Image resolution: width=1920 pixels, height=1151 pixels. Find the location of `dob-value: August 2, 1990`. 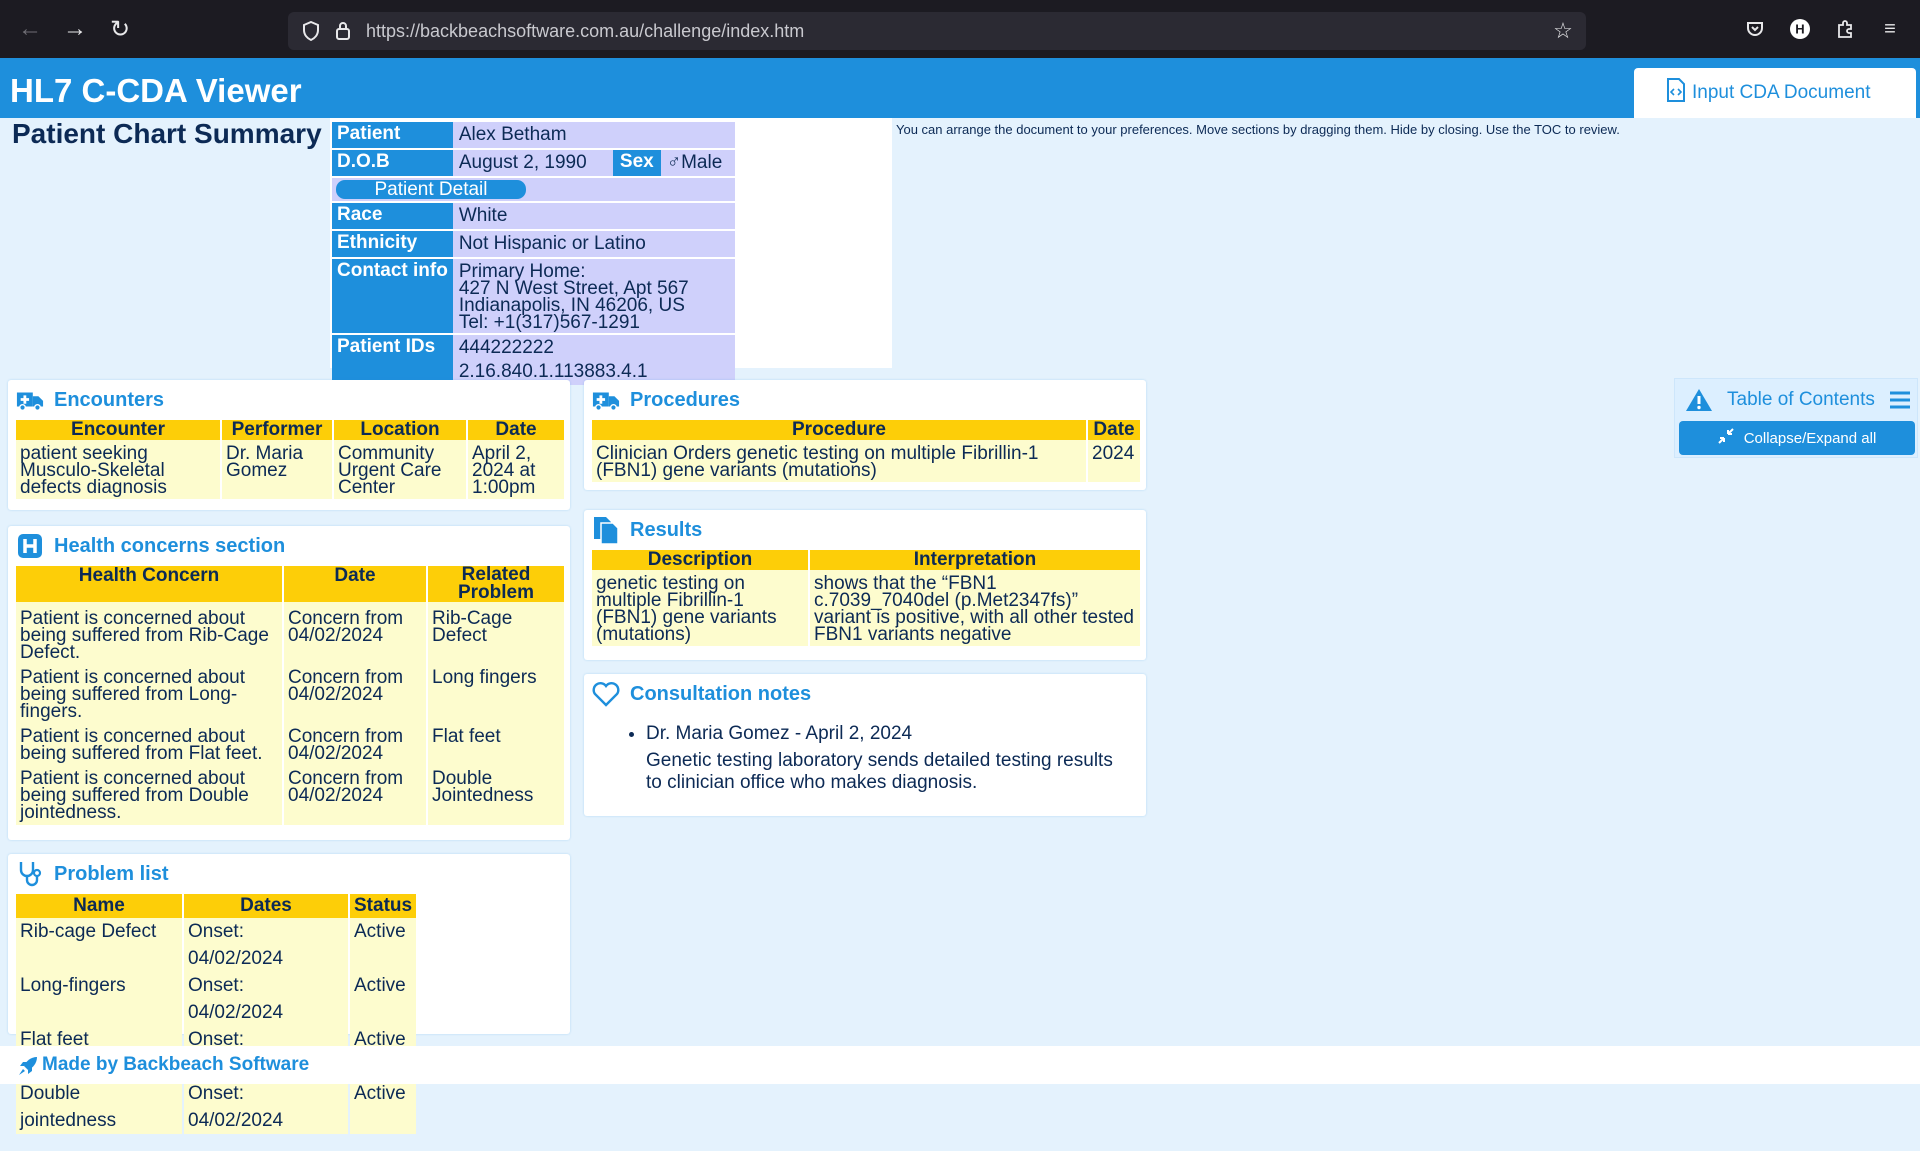

dob-value: August 2, 1990 is located at coordinates (532, 163).